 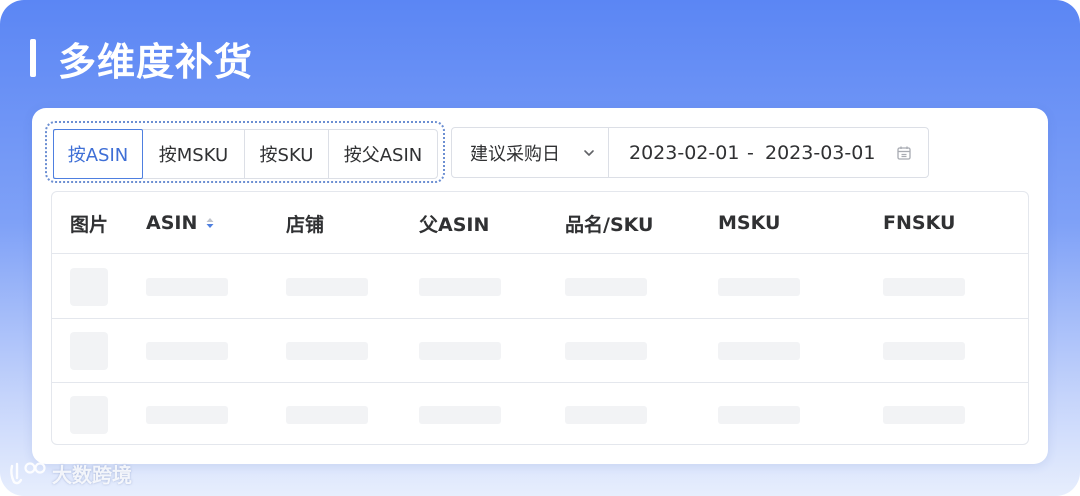 I want to click on calendar-icon, so click(x=904, y=153).